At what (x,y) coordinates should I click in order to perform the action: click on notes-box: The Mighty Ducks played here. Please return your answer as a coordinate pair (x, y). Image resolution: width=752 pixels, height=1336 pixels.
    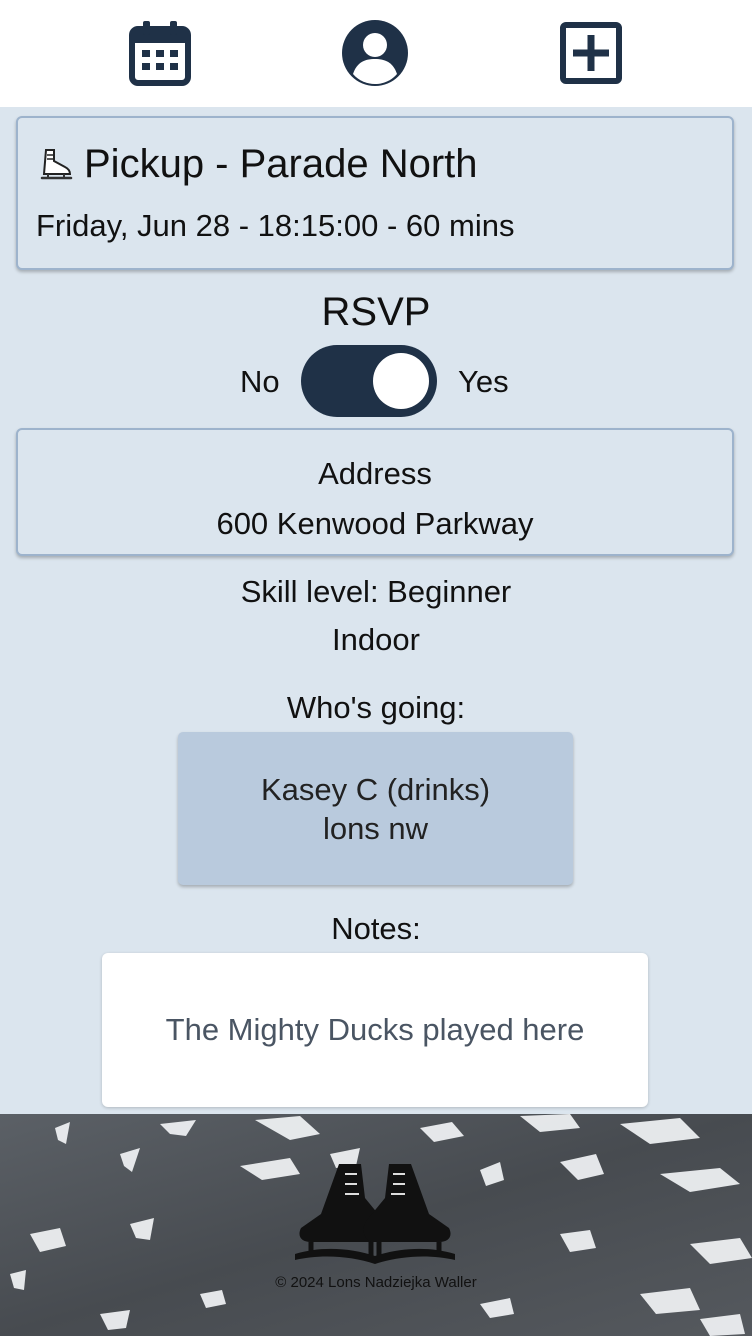
    Looking at the image, I should click on (375, 1030).